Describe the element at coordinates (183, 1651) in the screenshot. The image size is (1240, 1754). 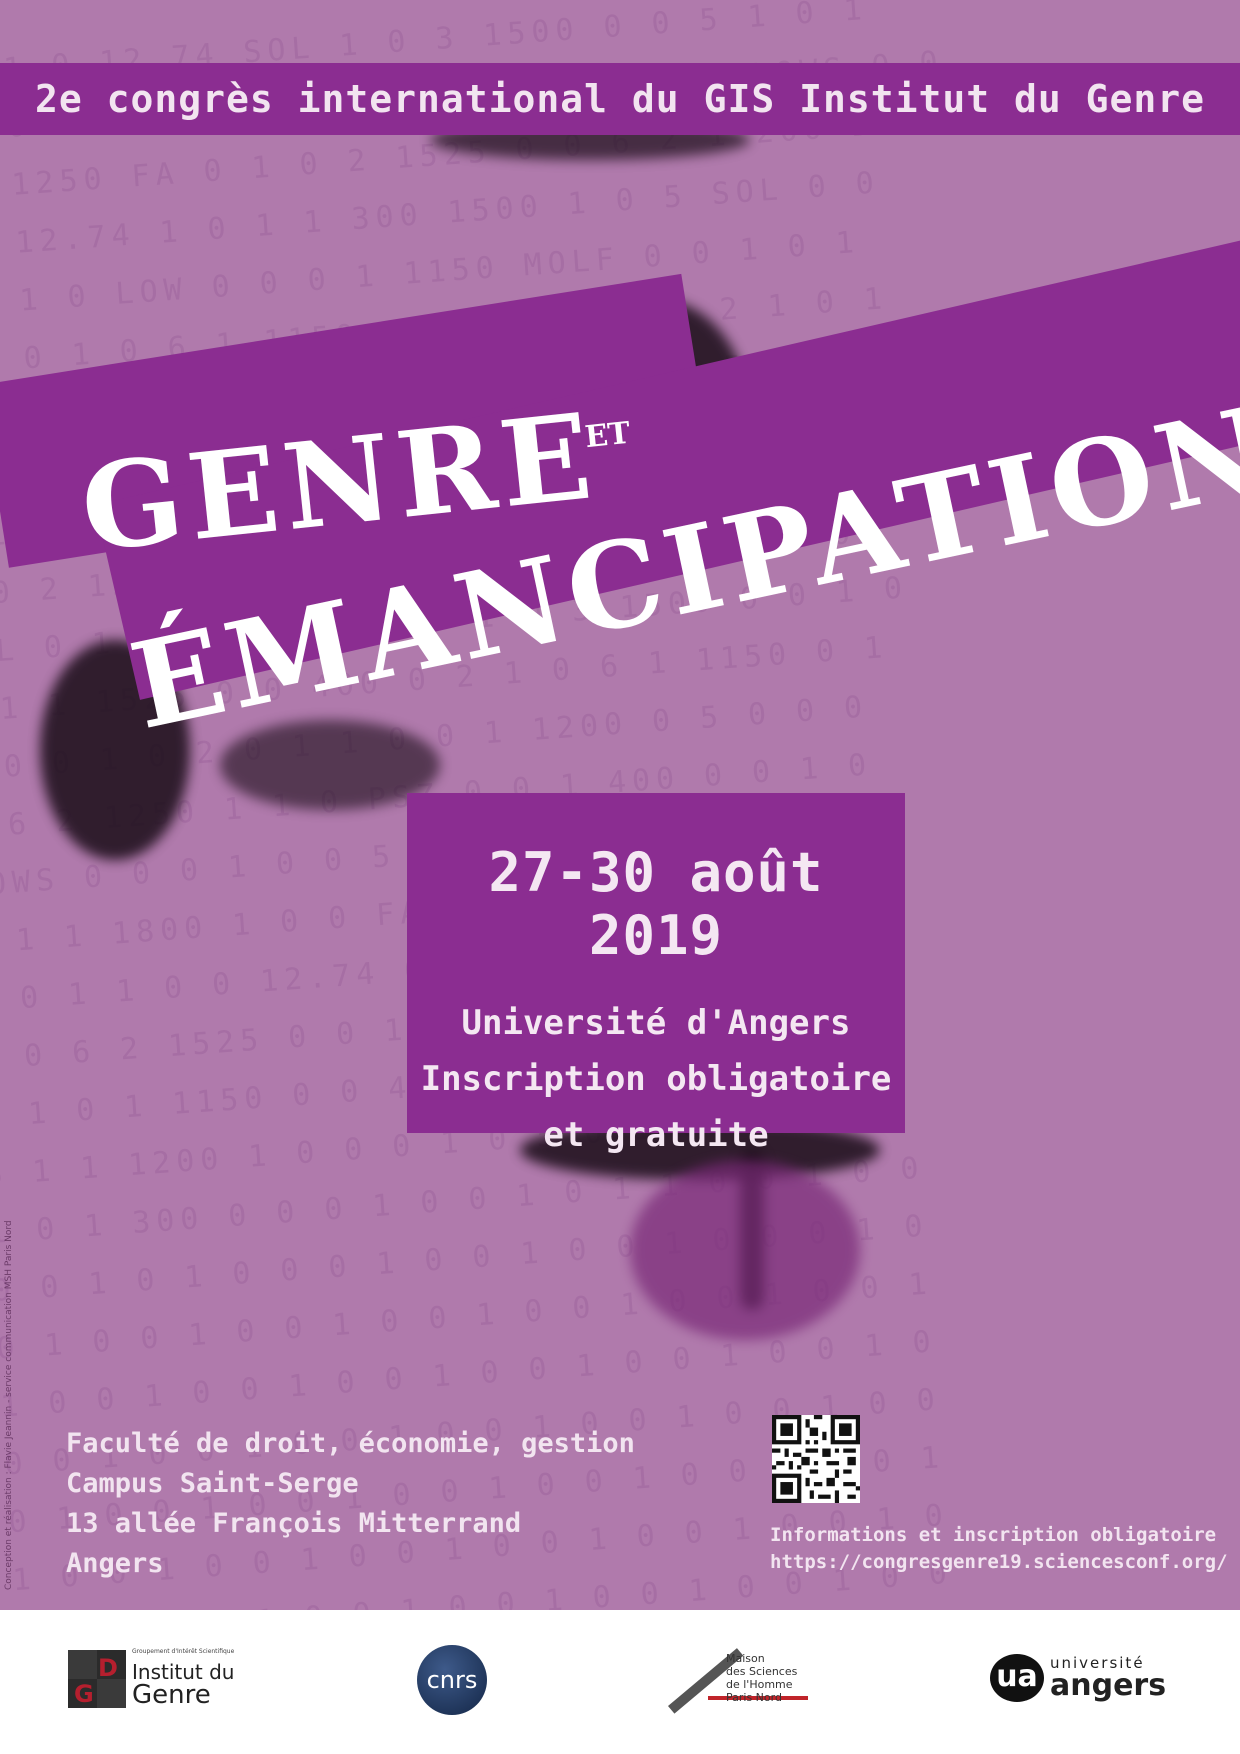
I see `gis-subtitle: Groupement d'Intérêt Scientifique` at that location.